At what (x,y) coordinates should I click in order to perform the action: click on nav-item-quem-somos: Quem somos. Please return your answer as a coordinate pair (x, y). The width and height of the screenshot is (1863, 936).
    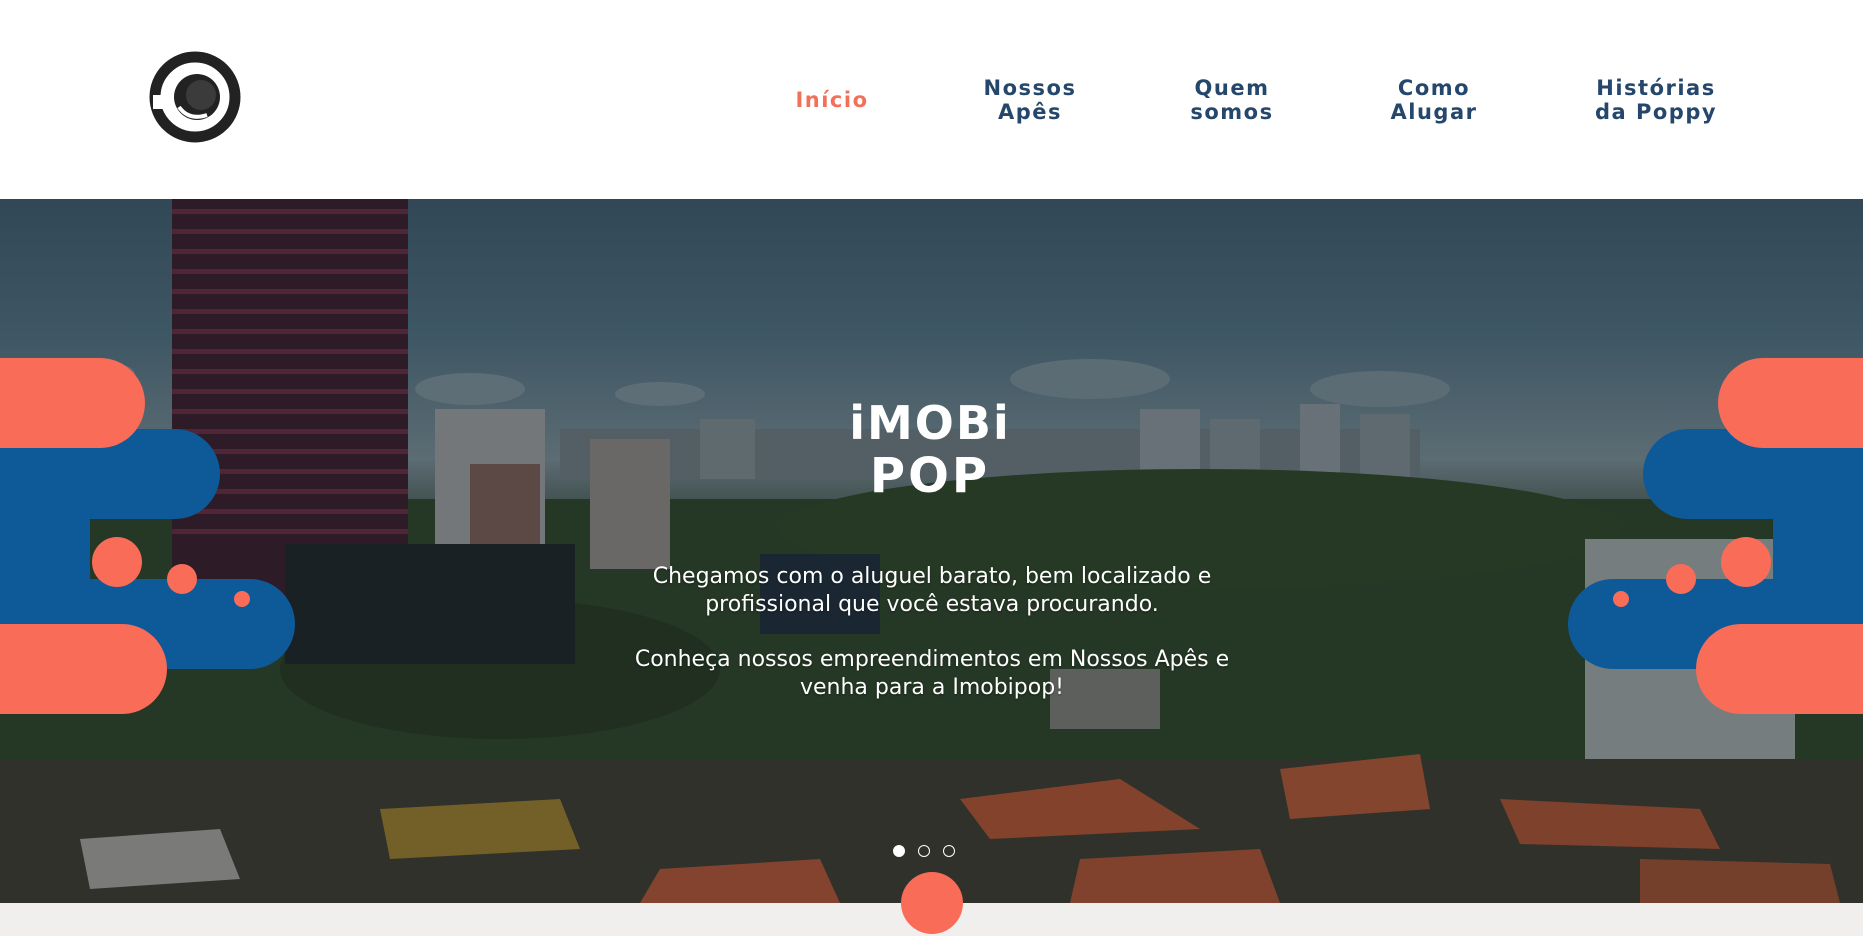
    Looking at the image, I should click on (1232, 100).